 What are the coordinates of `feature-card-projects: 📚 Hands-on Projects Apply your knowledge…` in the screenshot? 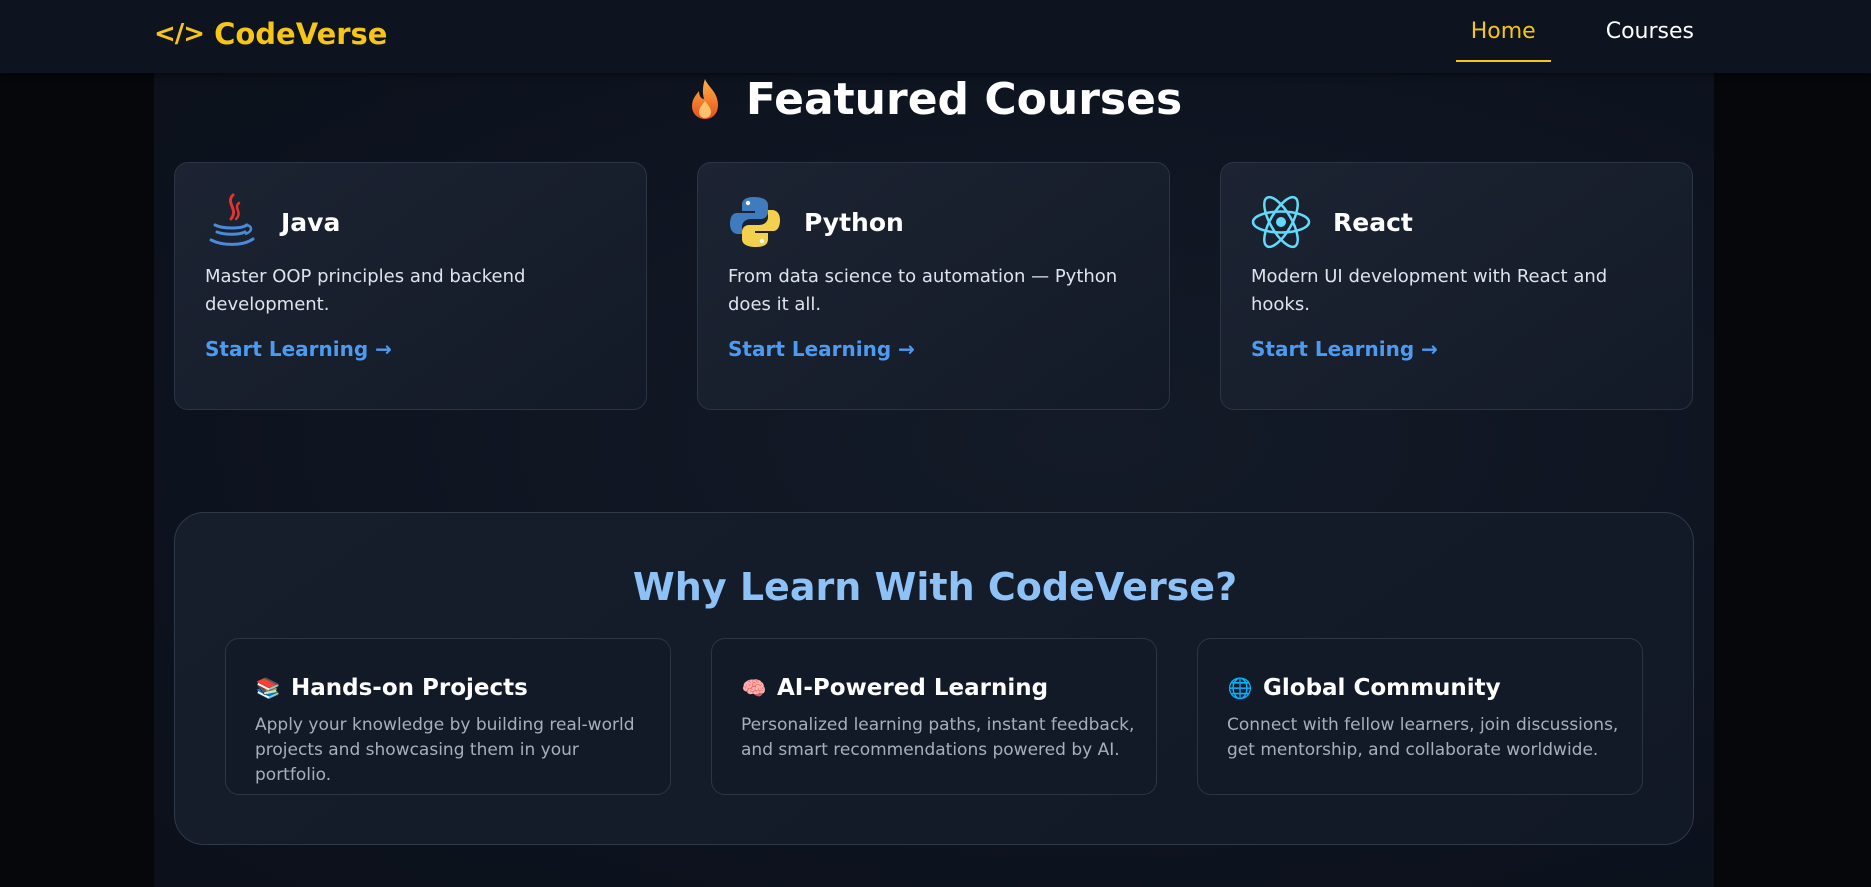 It's located at (448, 716).